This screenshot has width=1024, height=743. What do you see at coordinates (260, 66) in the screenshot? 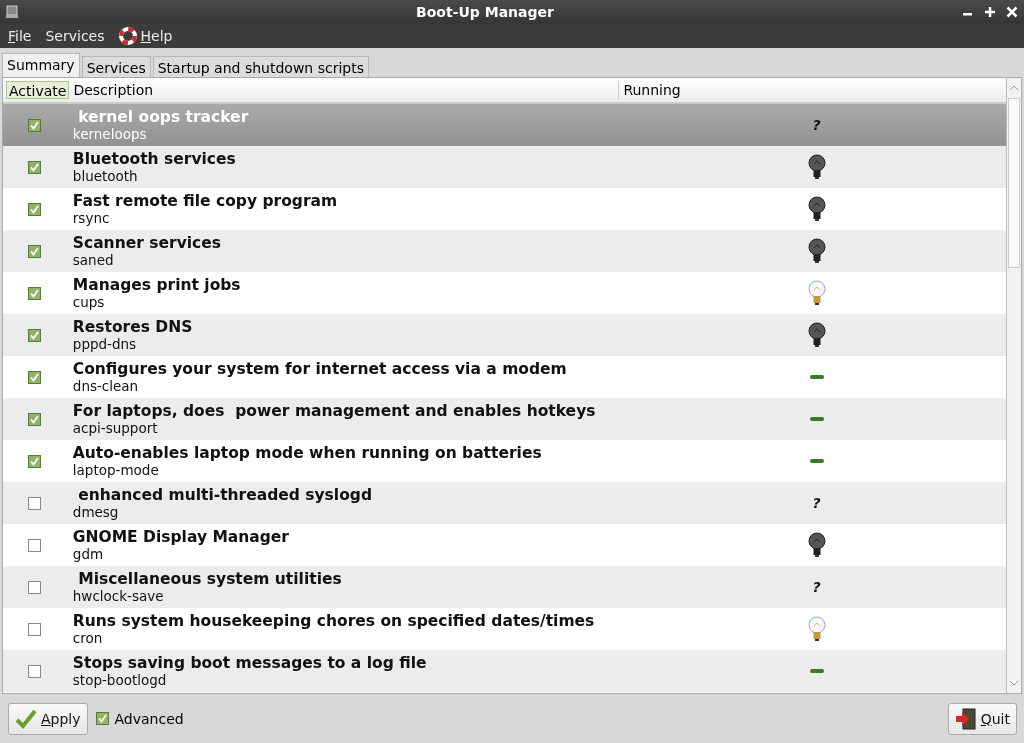
I see `tab: Startup and shutdown scripts` at bounding box center [260, 66].